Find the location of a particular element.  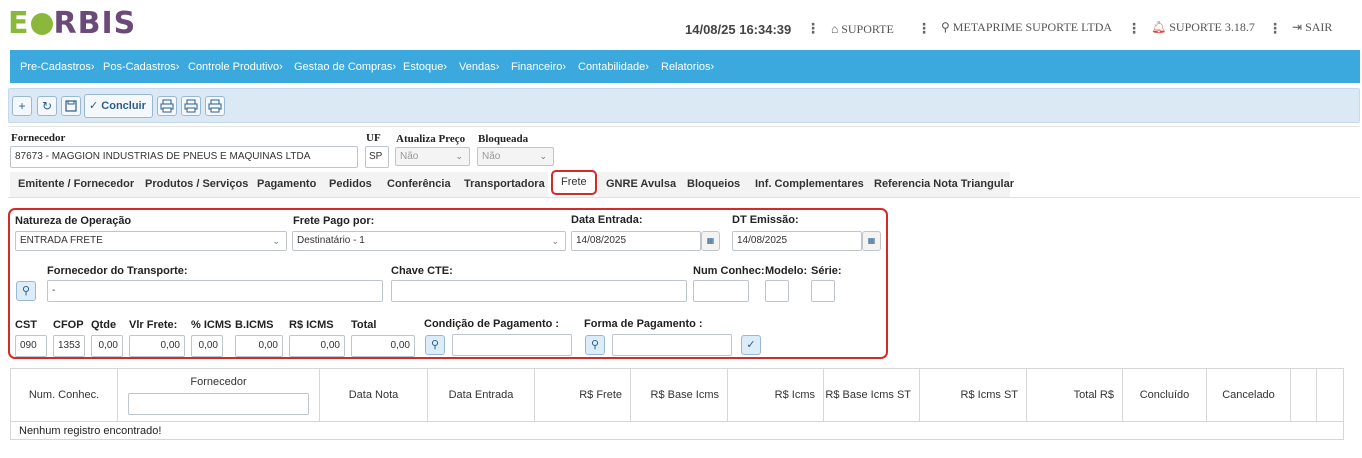

tab-pagamento: Pagamento is located at coordinates (285, 184).